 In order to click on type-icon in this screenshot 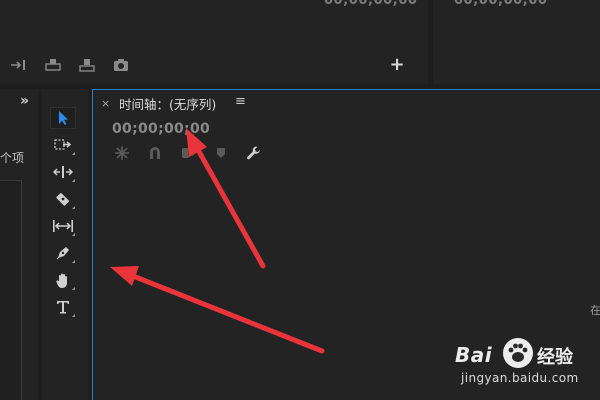, I will do `click(63, 307)`.